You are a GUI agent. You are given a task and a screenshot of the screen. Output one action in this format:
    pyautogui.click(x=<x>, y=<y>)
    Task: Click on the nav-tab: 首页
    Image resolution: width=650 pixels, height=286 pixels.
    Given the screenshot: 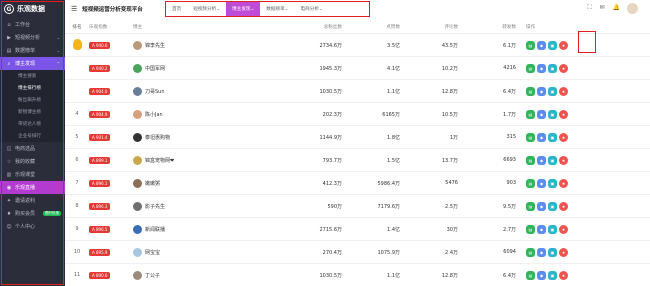 What is the action you would take?
    pyautogui.click(x=176, y=9)
    